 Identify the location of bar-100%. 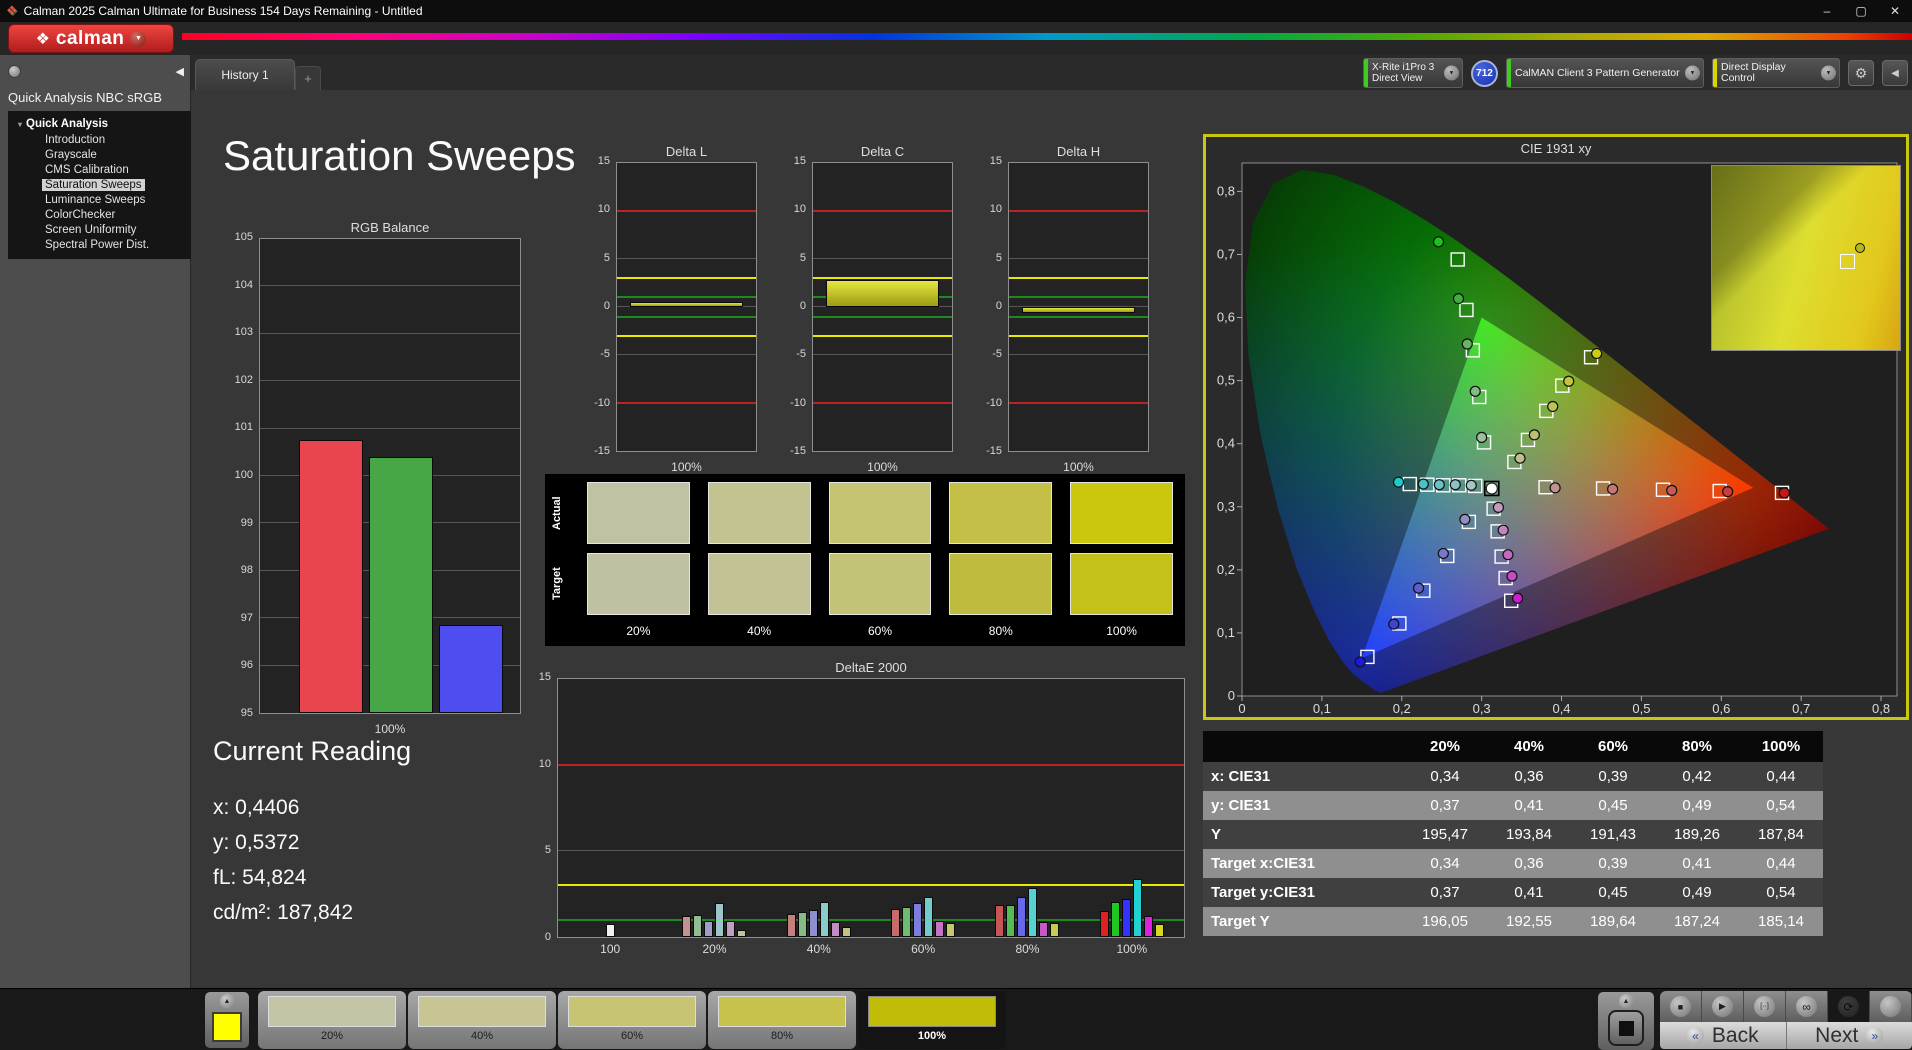
(882, 293).